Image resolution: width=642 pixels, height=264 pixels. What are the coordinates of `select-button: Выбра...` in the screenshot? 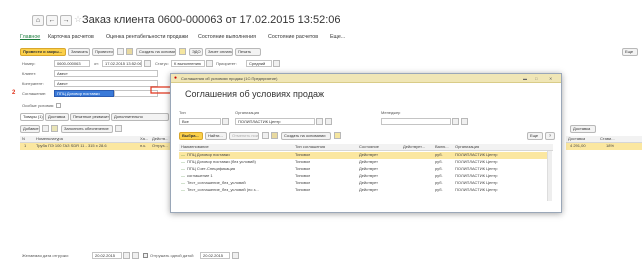 It's located at (191, 136).